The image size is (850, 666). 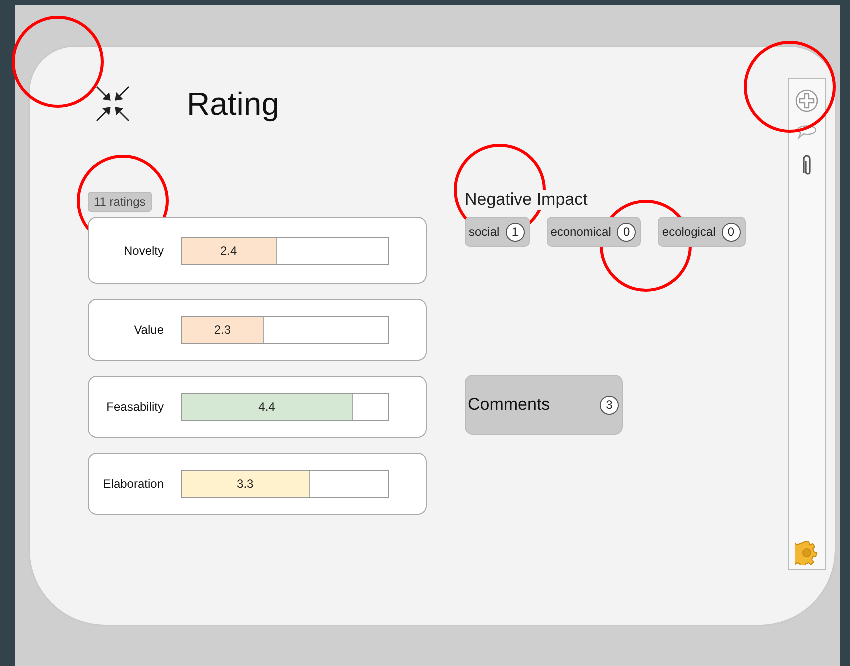 What do you see at coordinates (807, 553) in the screenshot?
I see `gear-icon` at bounding box center [807, 553].